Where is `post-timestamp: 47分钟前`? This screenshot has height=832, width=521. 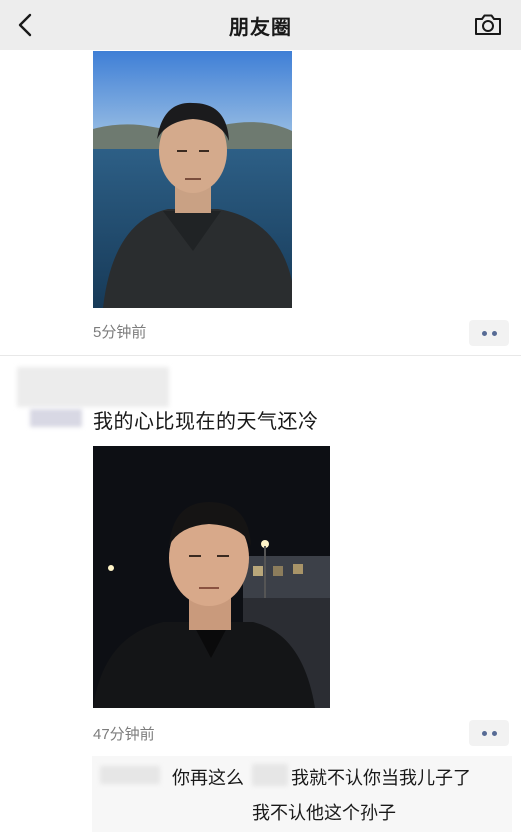 post-timestamp: 47分钟前 is located at coordinates (124, 734).